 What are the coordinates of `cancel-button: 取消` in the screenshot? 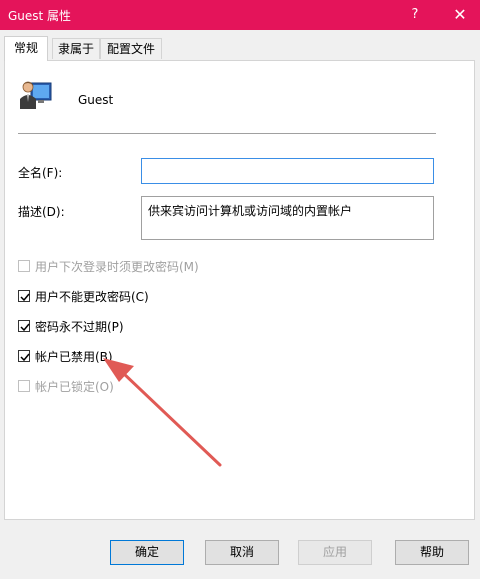 It's located at (242, 552).